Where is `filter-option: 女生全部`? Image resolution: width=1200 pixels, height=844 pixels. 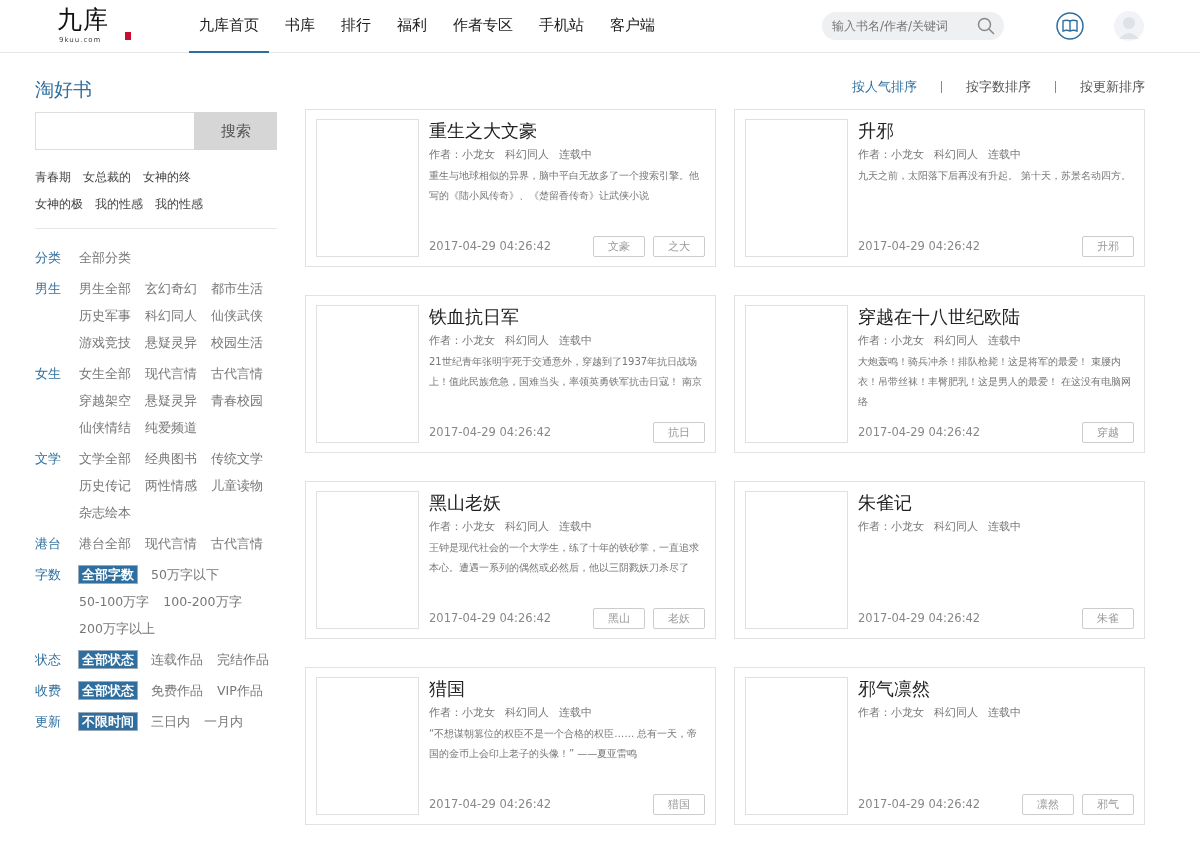
filter-option: 女生全部 is located at coordinates (105, 373).